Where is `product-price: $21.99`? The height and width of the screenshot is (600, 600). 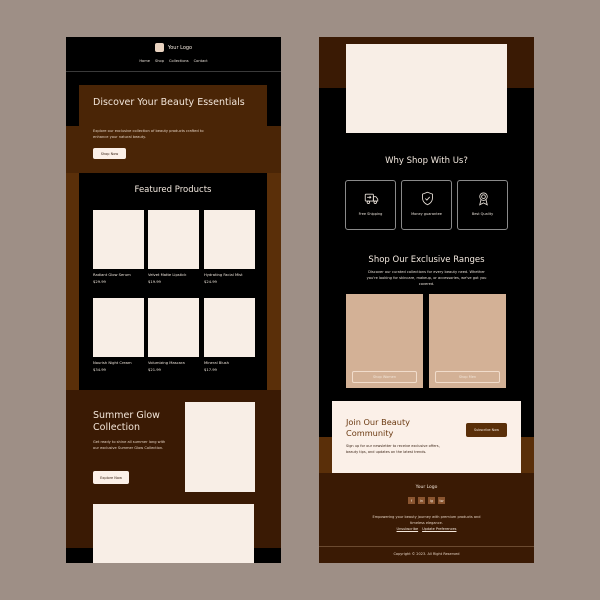 product-price: $21.99 is located at coordinates (154, 370).